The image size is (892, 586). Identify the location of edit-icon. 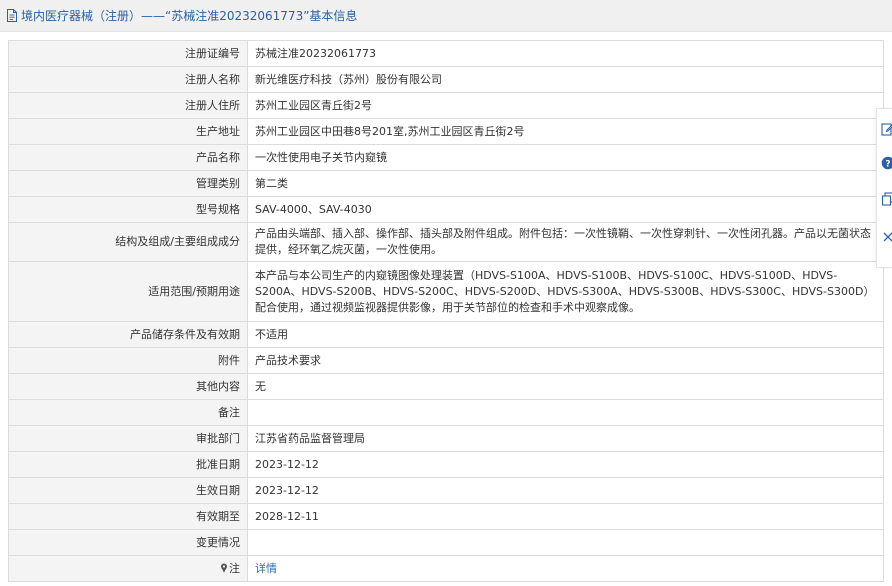
(886, 129).